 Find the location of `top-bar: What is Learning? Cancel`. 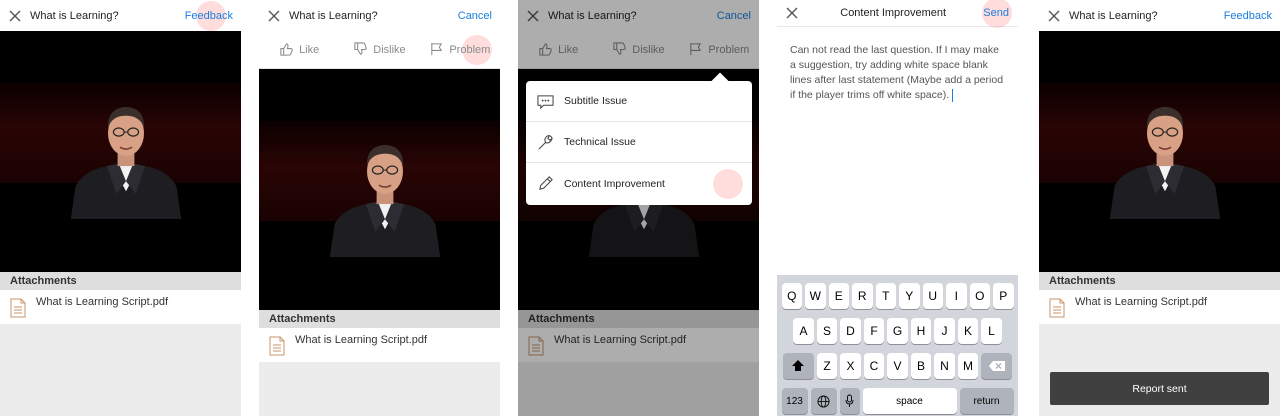

top-bar: What is Learning? Cancel is located at coordinates (379, 15).